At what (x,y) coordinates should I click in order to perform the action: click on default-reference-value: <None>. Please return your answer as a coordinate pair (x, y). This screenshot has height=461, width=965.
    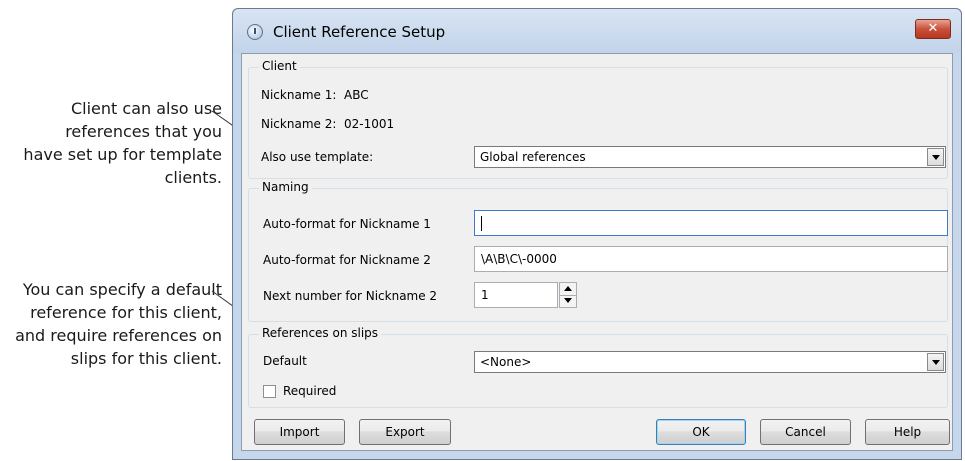
    Looking at the image, I should click on (506, 362).